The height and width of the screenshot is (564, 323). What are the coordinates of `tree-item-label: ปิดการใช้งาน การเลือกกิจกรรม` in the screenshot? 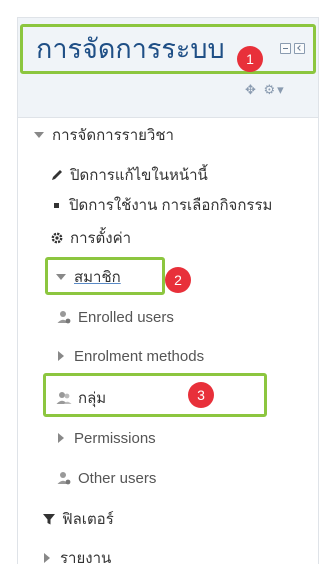 It's located at (171, 205).